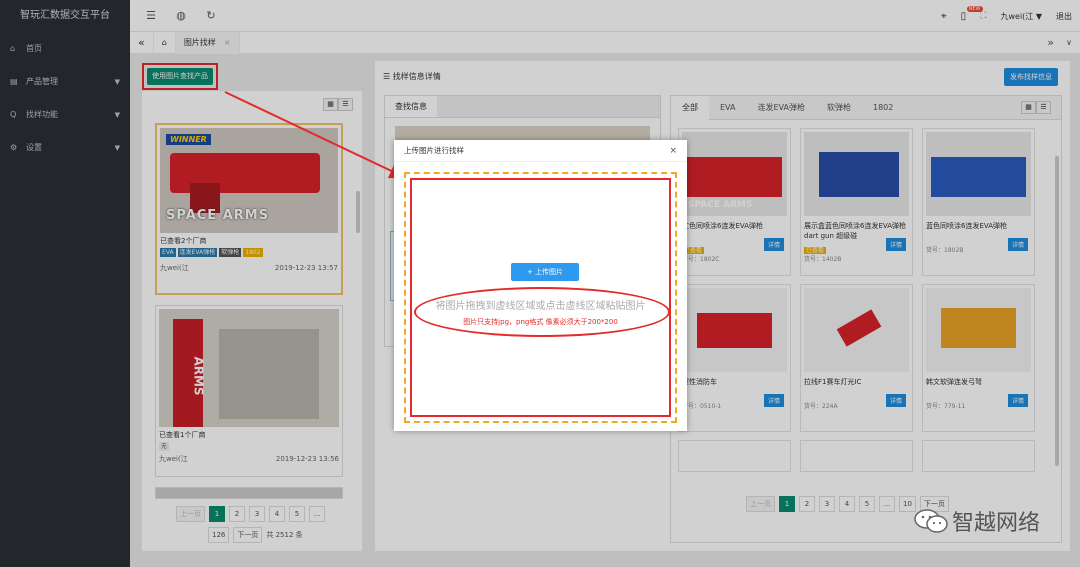 This screenshot has height=567, width=1080. Describe the element at coordinates (931, 521) in the screenshot. I see `wechat-icon` at that location.